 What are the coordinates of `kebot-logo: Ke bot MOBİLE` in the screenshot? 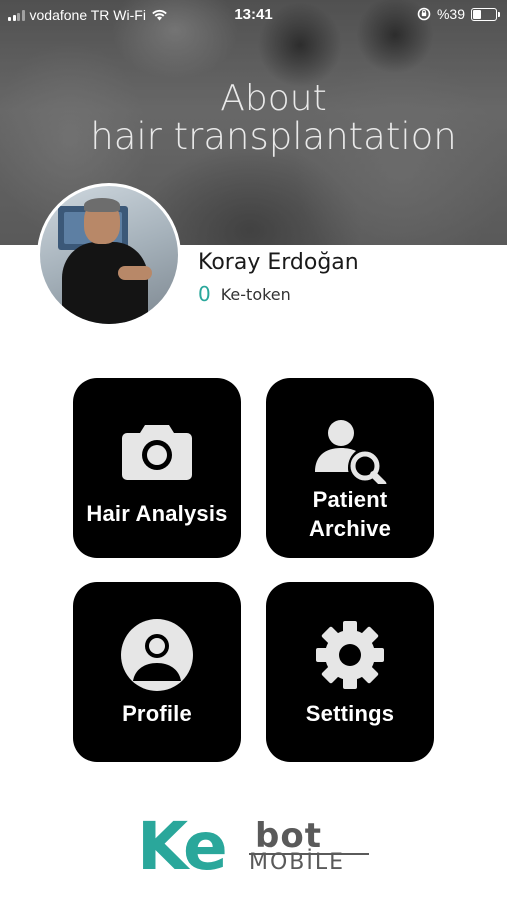 It's located at (255, 846).